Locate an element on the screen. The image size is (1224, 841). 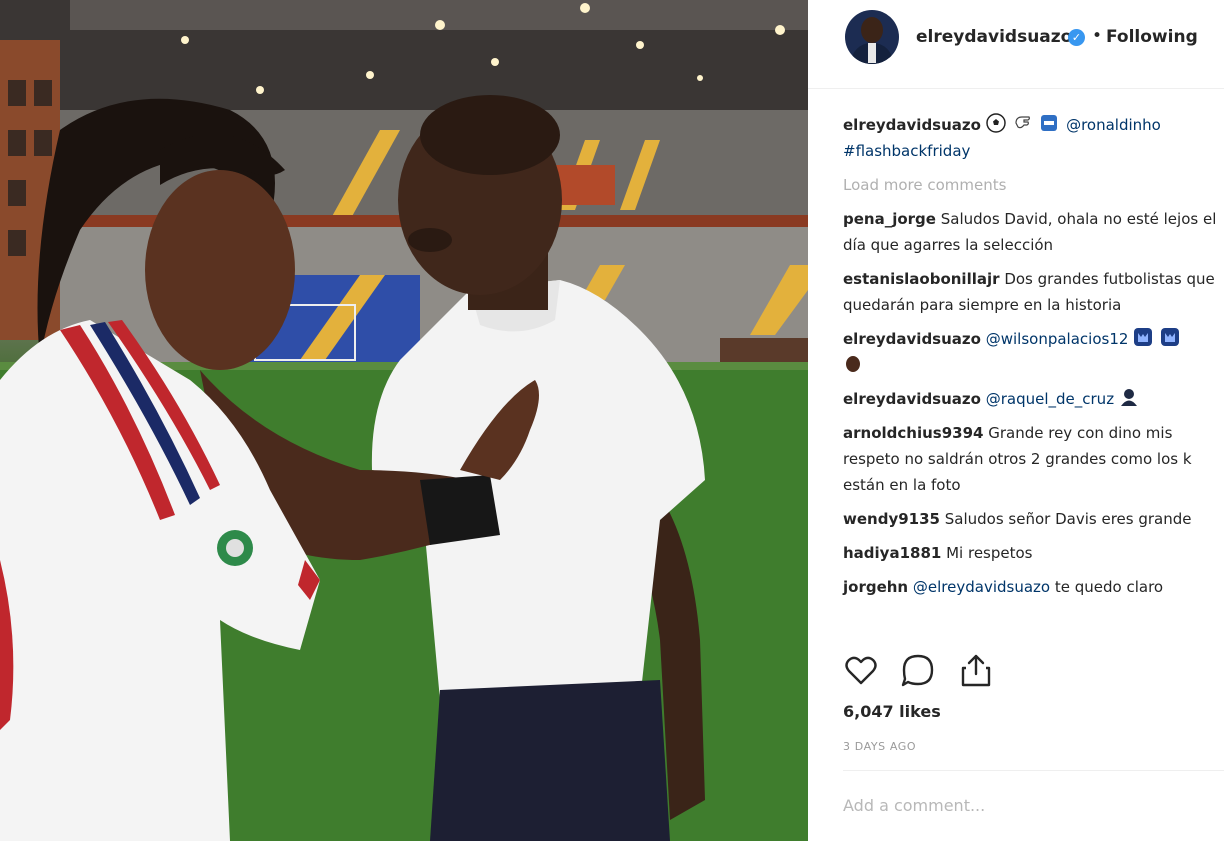
avatar is located at coordinates (872, 37).